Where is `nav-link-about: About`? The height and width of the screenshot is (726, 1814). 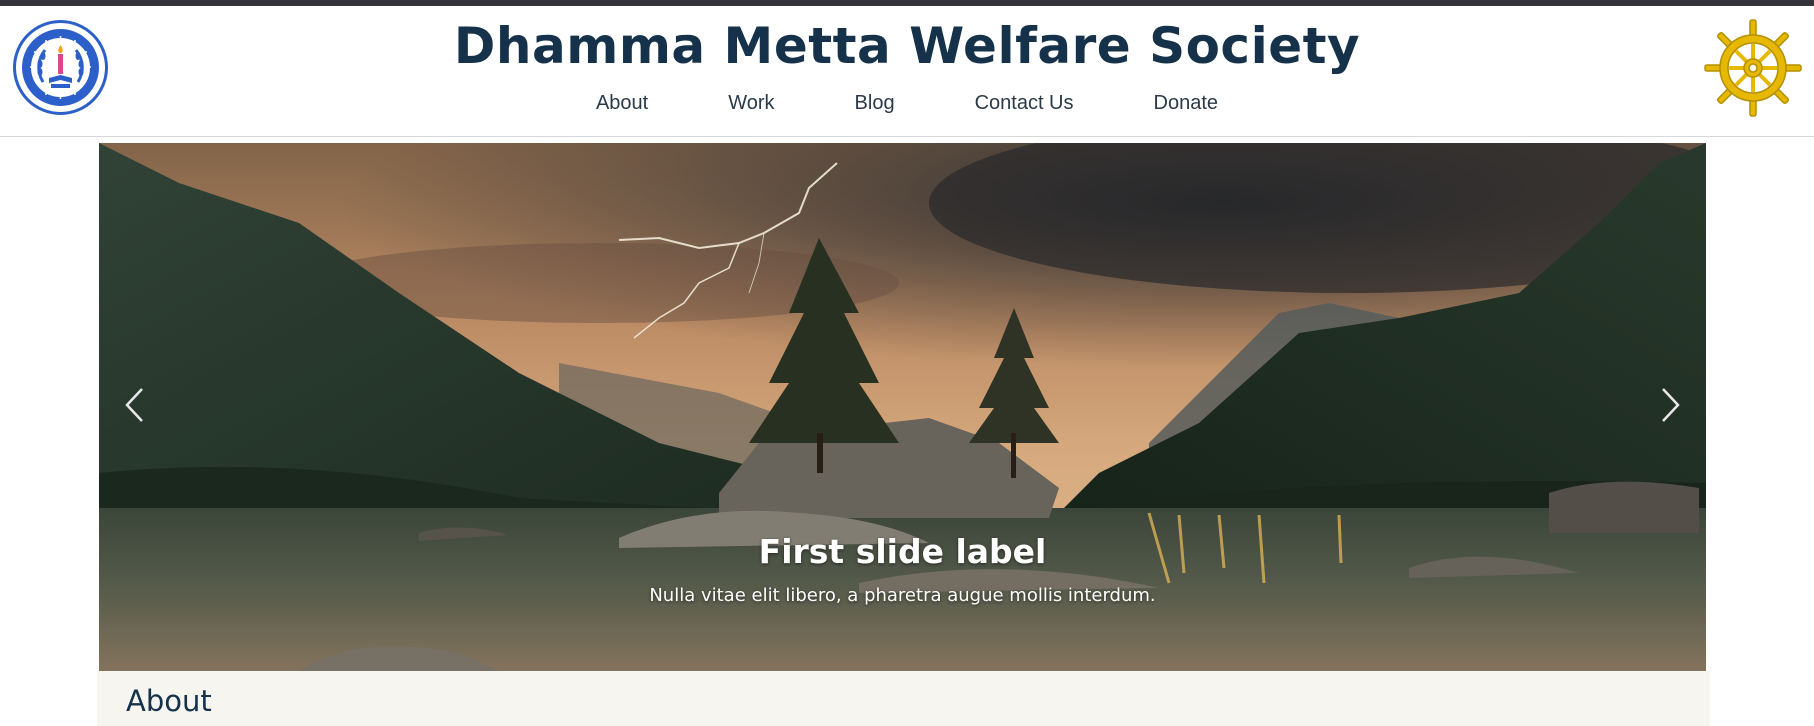
nav-link-about: About is located at coordinates (622, 102).